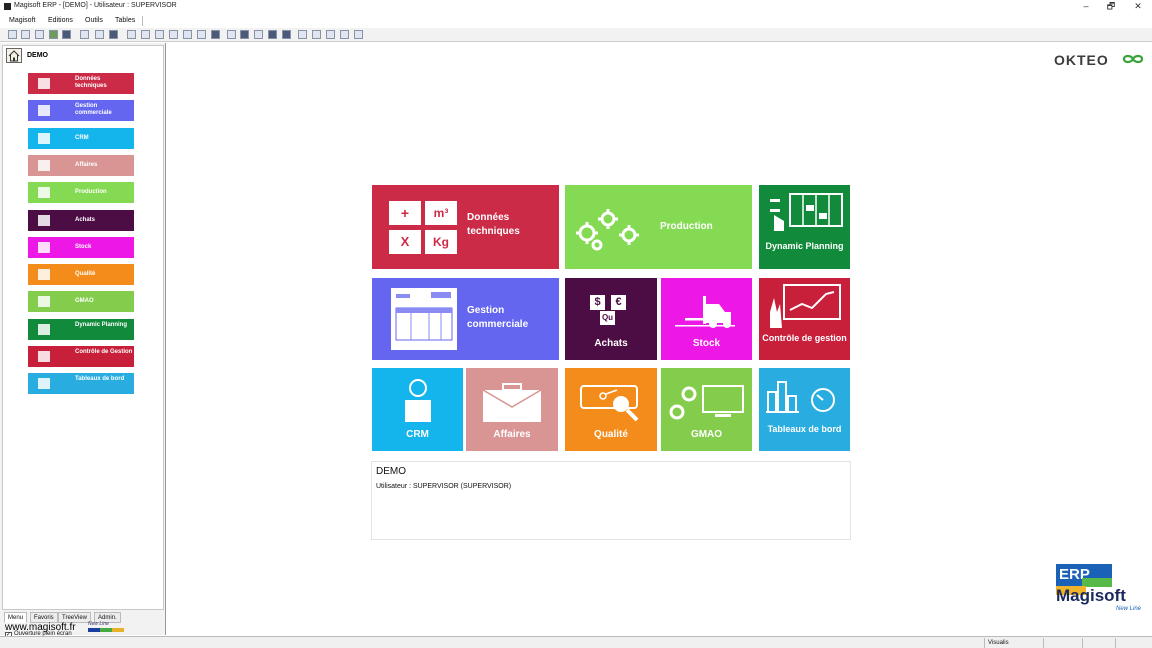 The image size is (1152, 648). What do you see at coordinates (658, 227) in the screenshot?
I see `tile-production: Production` at bounding box center [658, 227].